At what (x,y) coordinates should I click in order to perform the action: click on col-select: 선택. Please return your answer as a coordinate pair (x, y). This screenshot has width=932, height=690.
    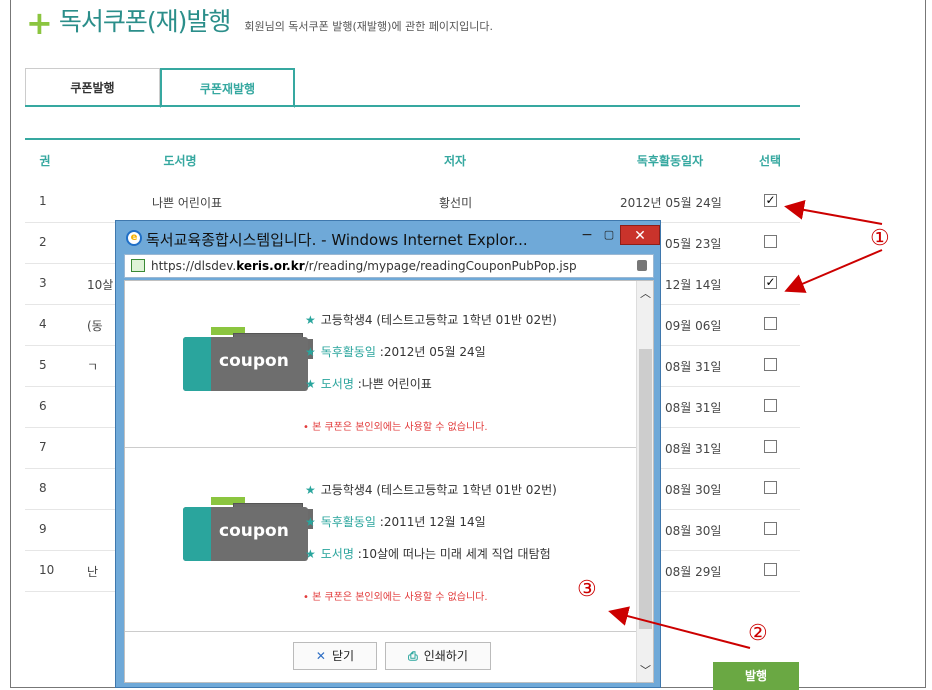
    Looking at the image, I should click on (770, 161).